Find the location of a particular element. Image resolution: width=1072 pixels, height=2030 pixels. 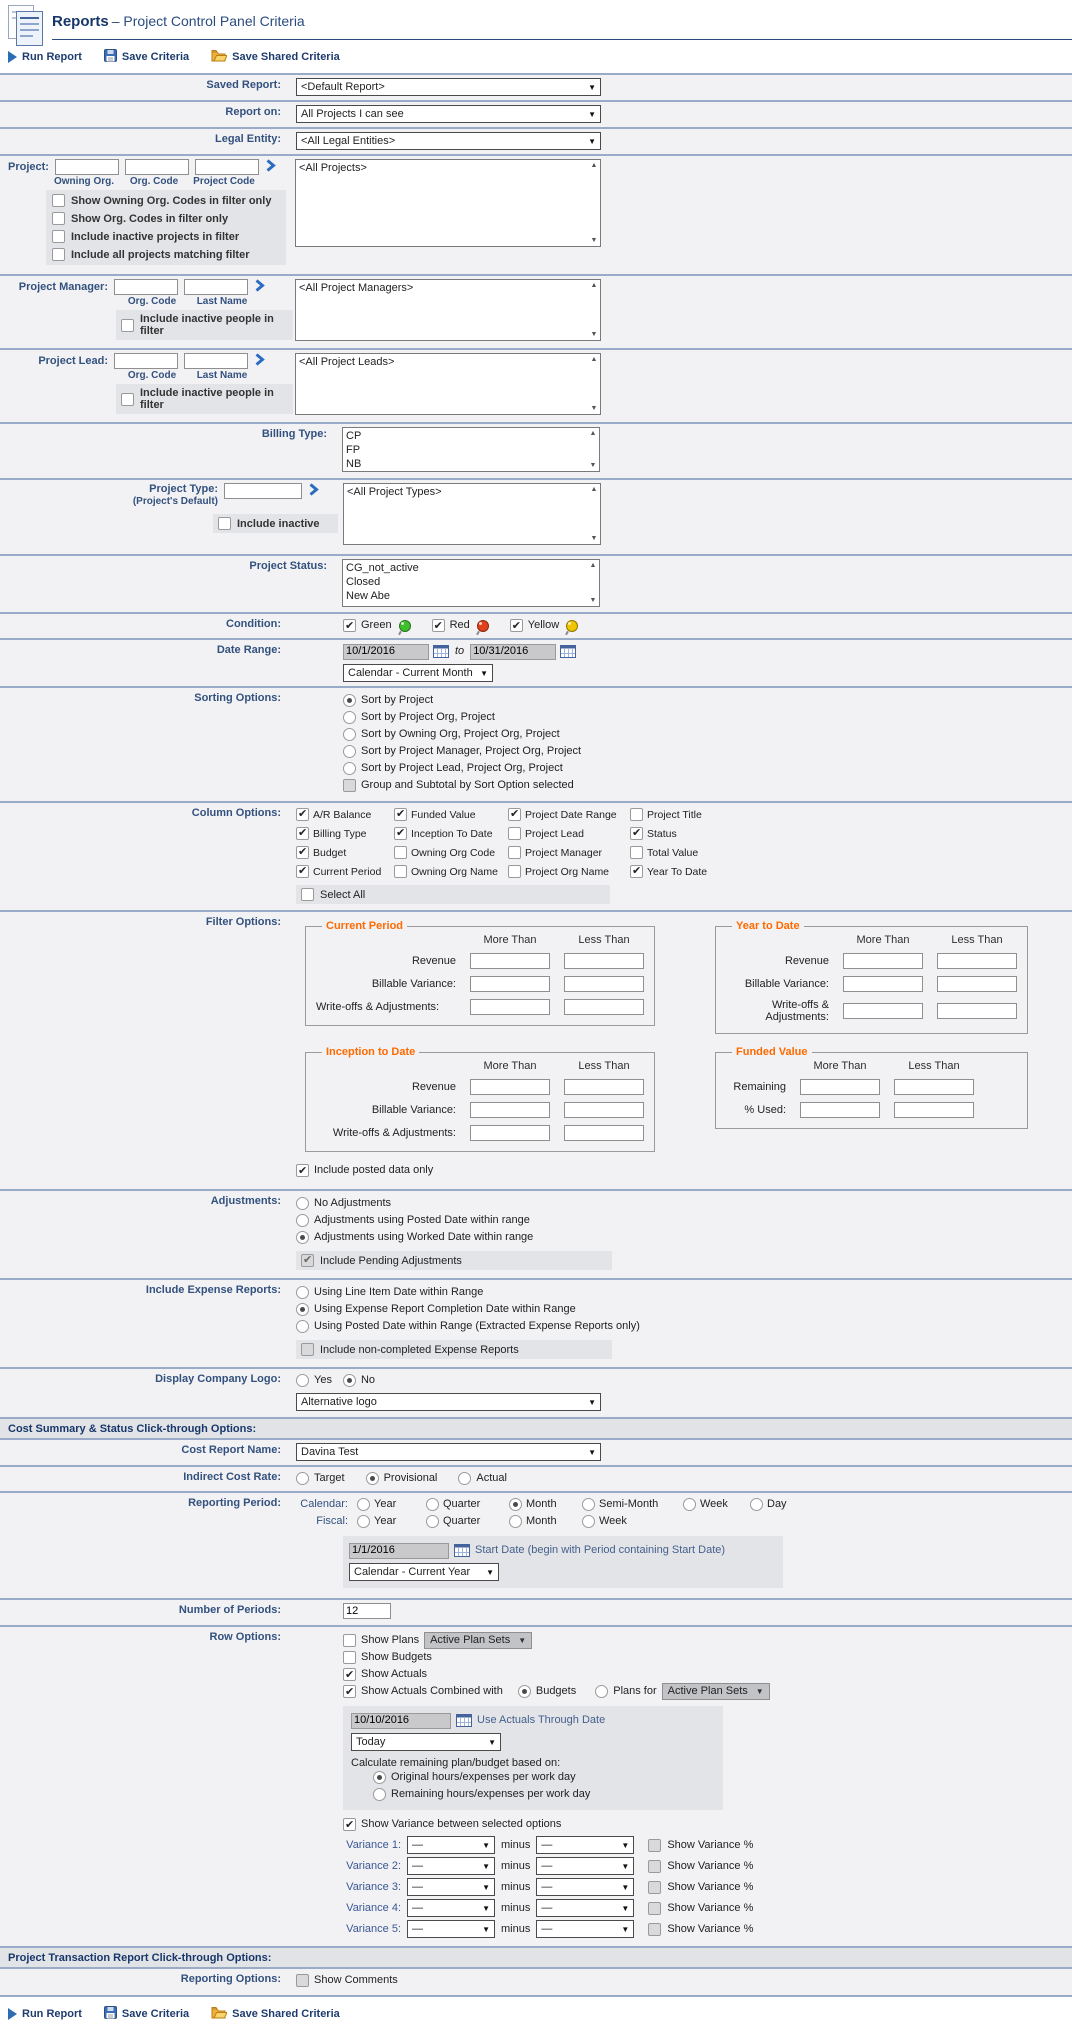

variance-3-show-pct-checkbox is located at coordinates (655, 1887).